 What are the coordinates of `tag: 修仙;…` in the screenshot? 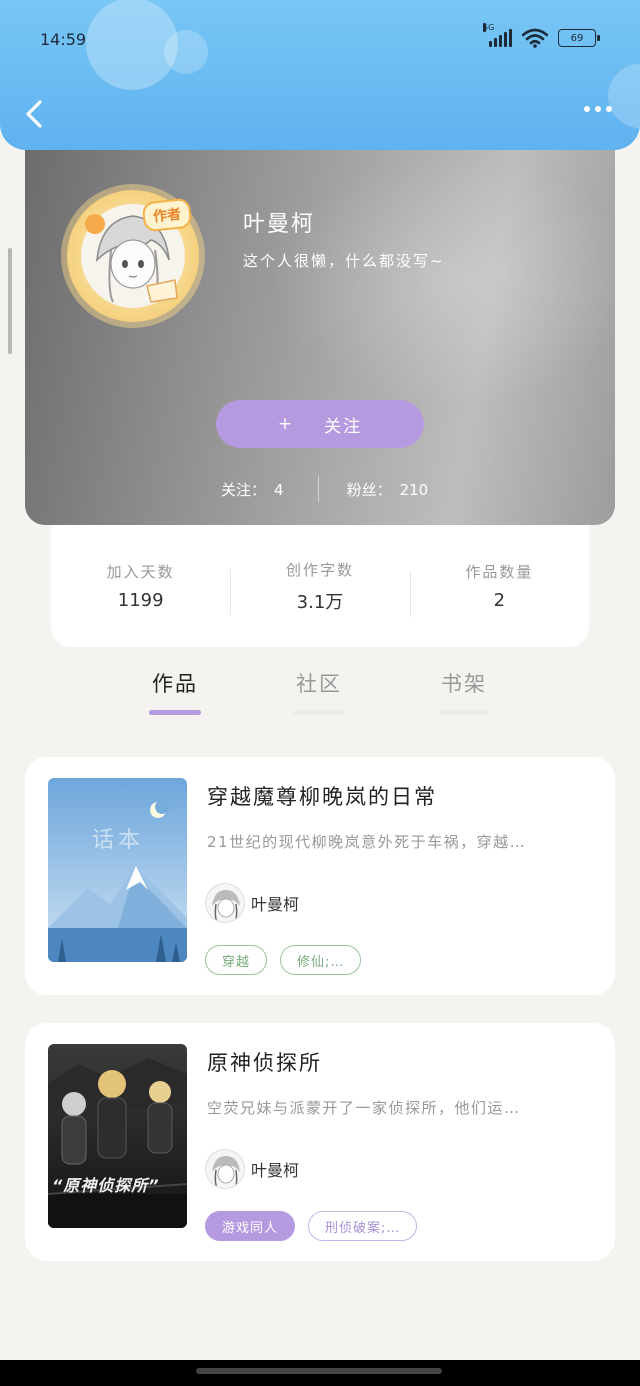 It's located at (321, 960).